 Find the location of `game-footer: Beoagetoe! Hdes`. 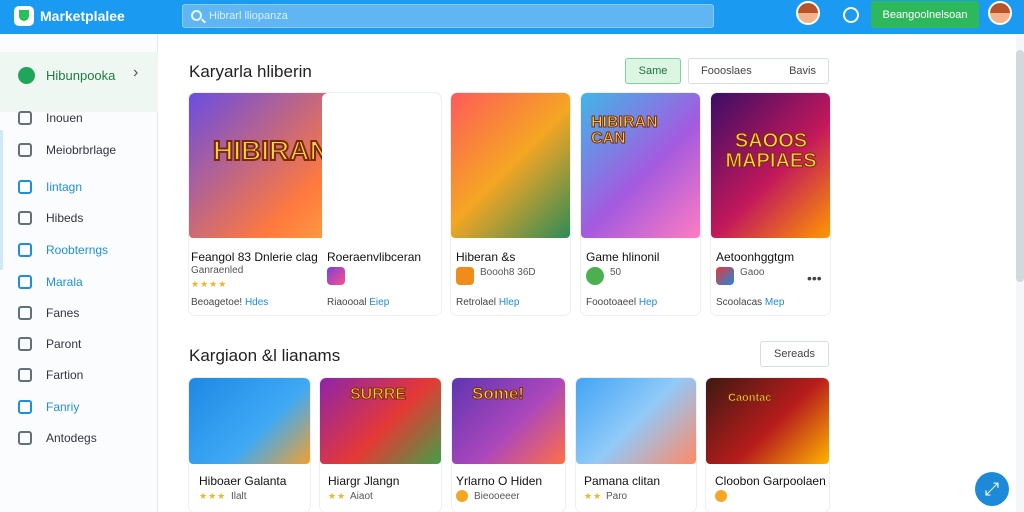

game-footer: Beoagetoe! Hdes is located at coordinates (229, 302).